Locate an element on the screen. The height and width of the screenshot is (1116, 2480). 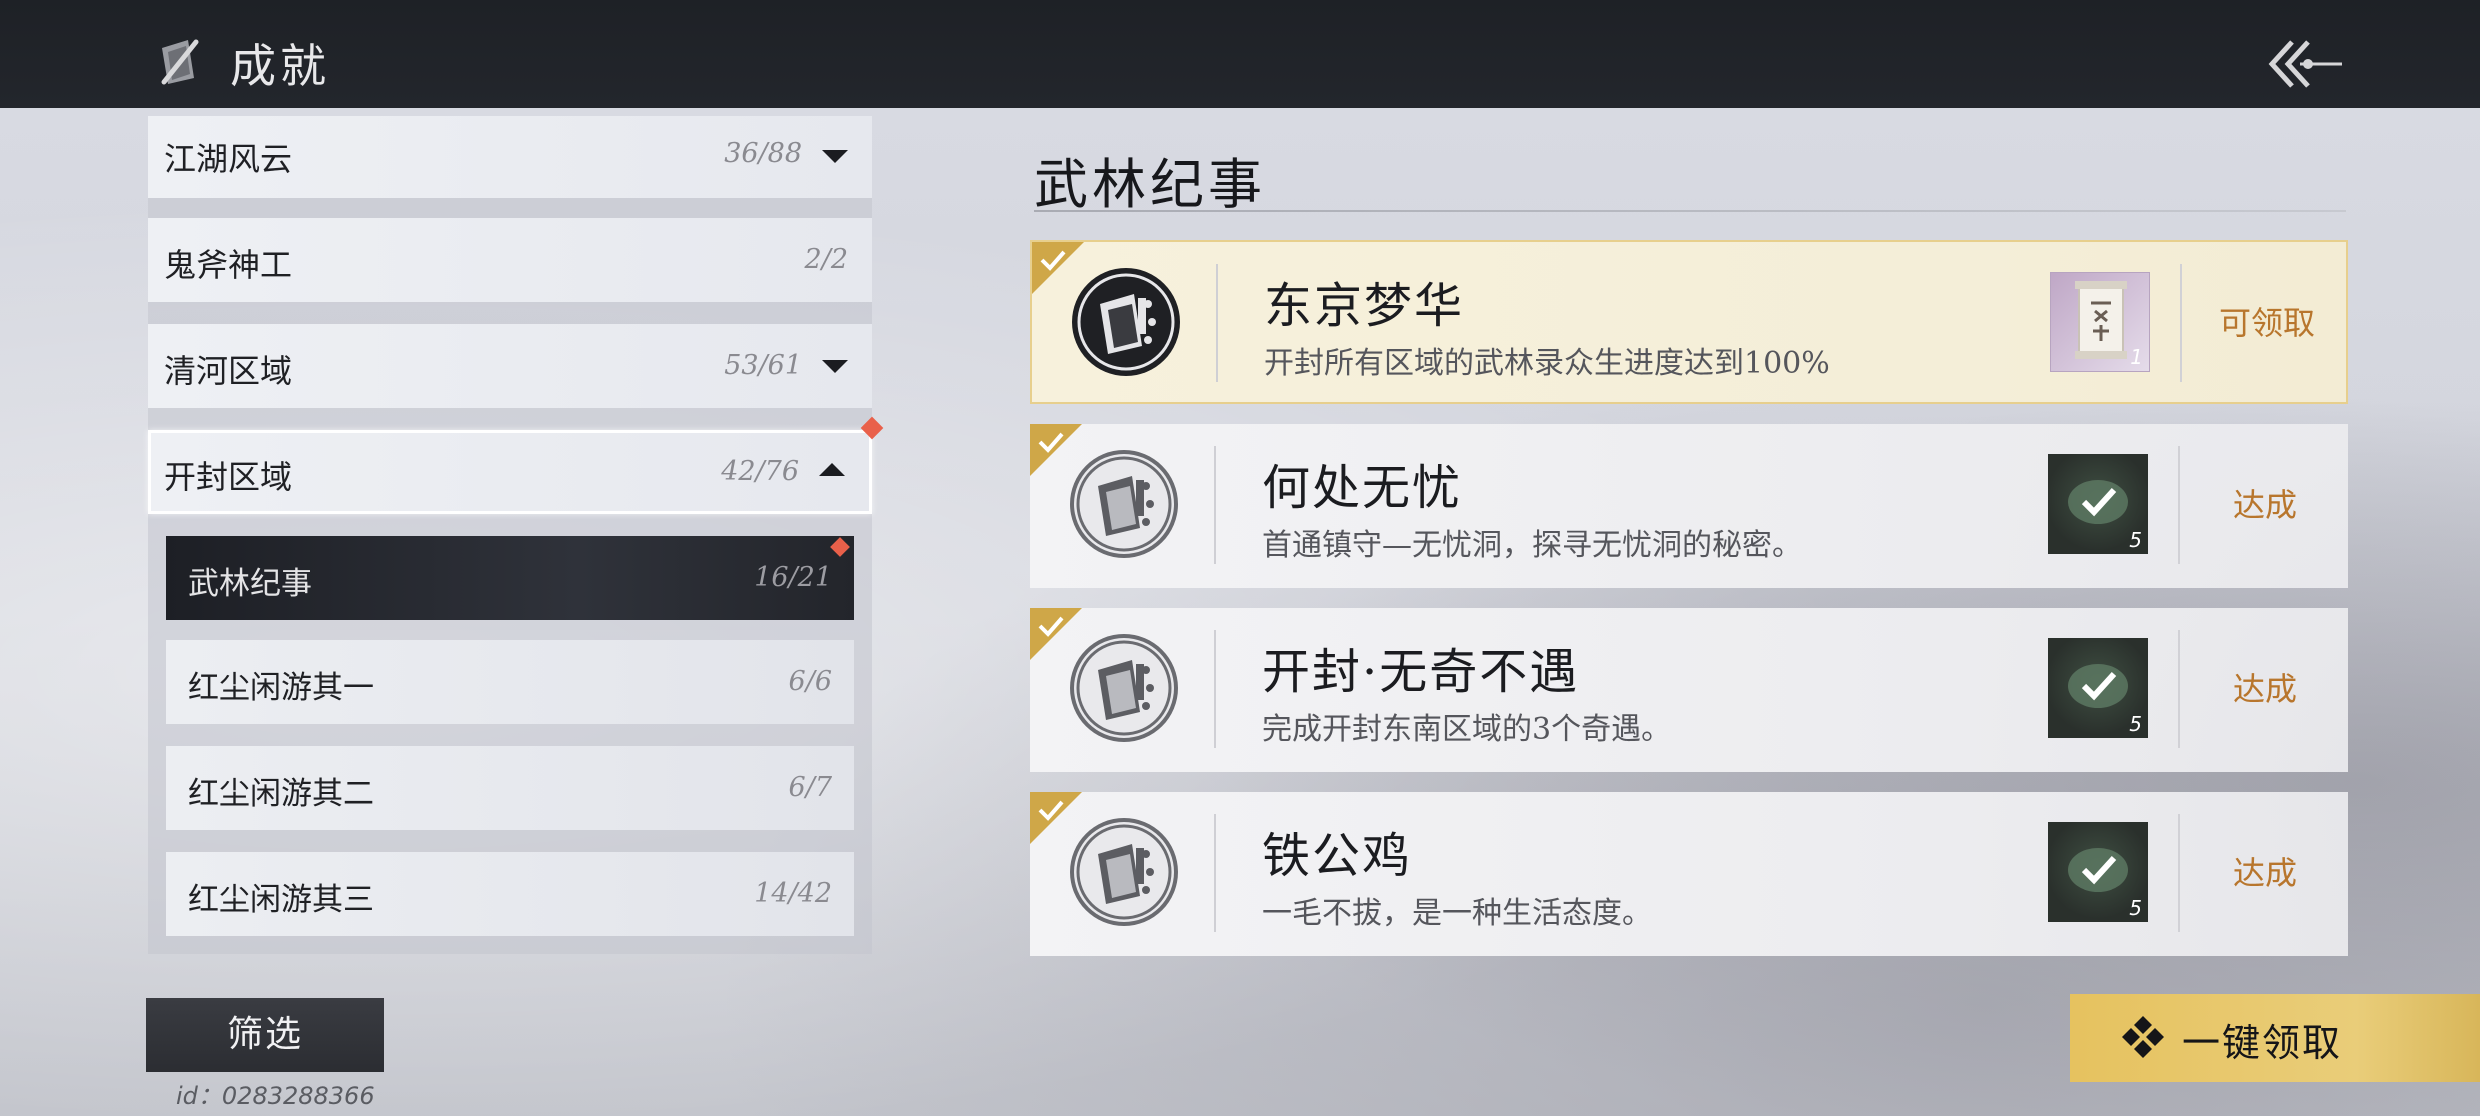
category-label: 开封区域 is located at coordinates (228, 477).